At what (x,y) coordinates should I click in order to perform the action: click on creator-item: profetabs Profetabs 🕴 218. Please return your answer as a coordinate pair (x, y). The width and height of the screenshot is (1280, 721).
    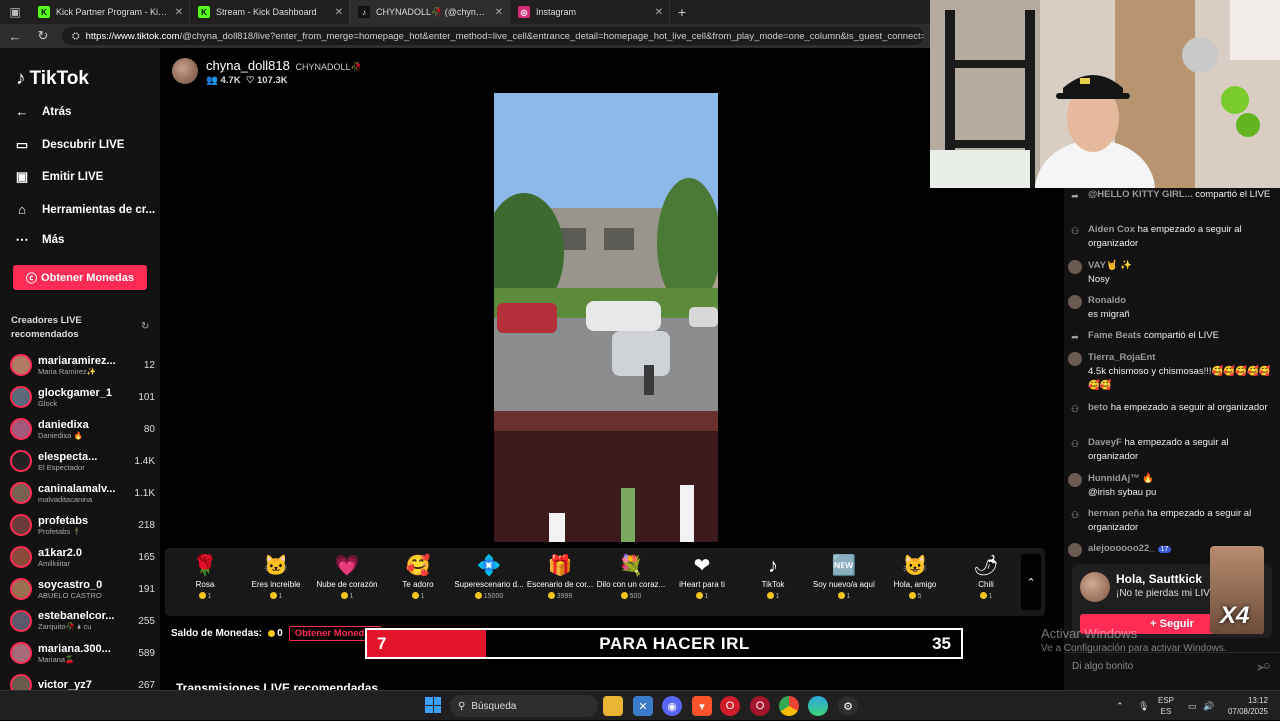
    Looking at the image, I should click on (82, 525).